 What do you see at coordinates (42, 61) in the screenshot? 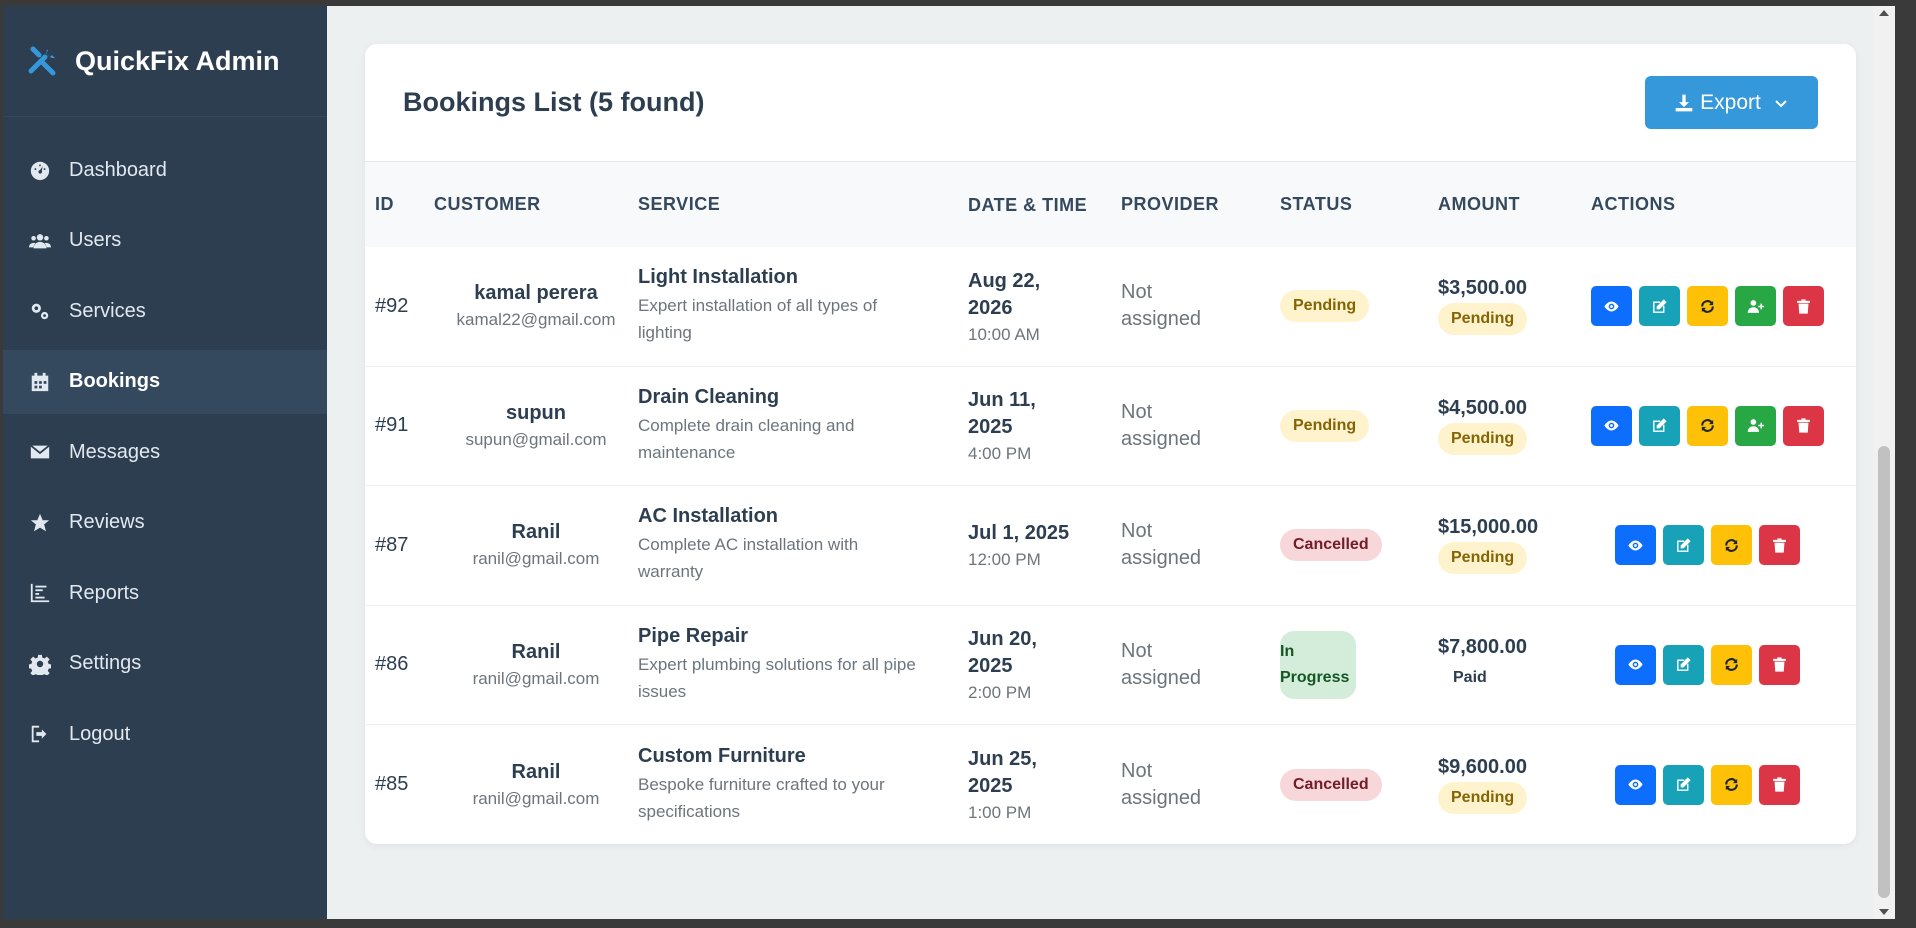
I see `tools-icon` at bounding box center [42, 61].